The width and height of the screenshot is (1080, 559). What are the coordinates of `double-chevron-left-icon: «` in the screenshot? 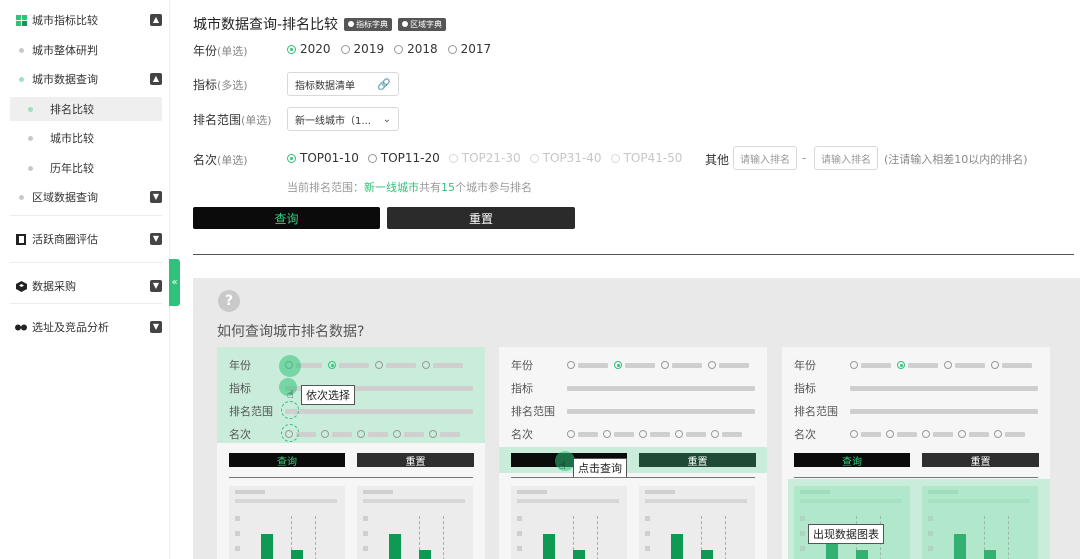 It's located at (174, 282).